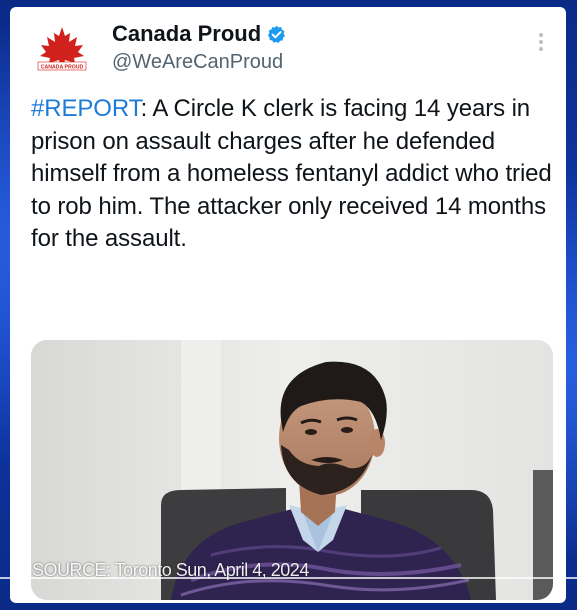 The width and height of the screenshot is (577, 610). Describe the element at coordinates (62, 67) in the screenshot. I see `avatar-text: CANADA PROUD` at that location.